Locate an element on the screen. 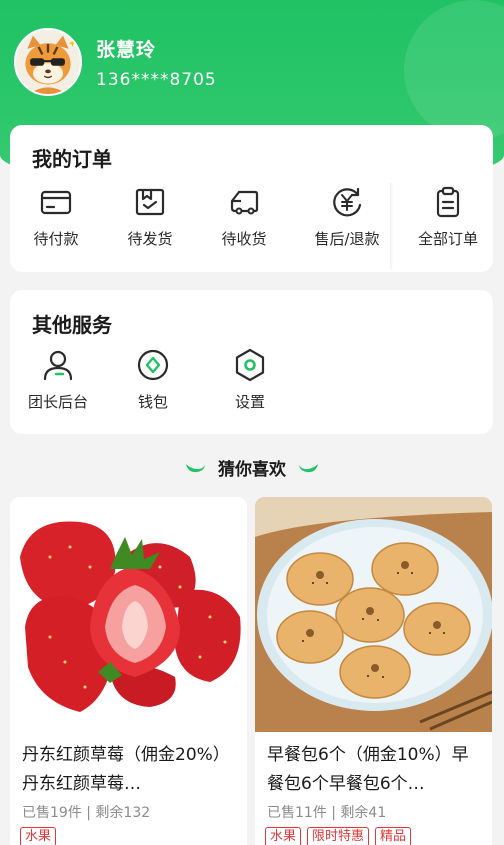  product-image-buns is located at coordinates (373, 614).